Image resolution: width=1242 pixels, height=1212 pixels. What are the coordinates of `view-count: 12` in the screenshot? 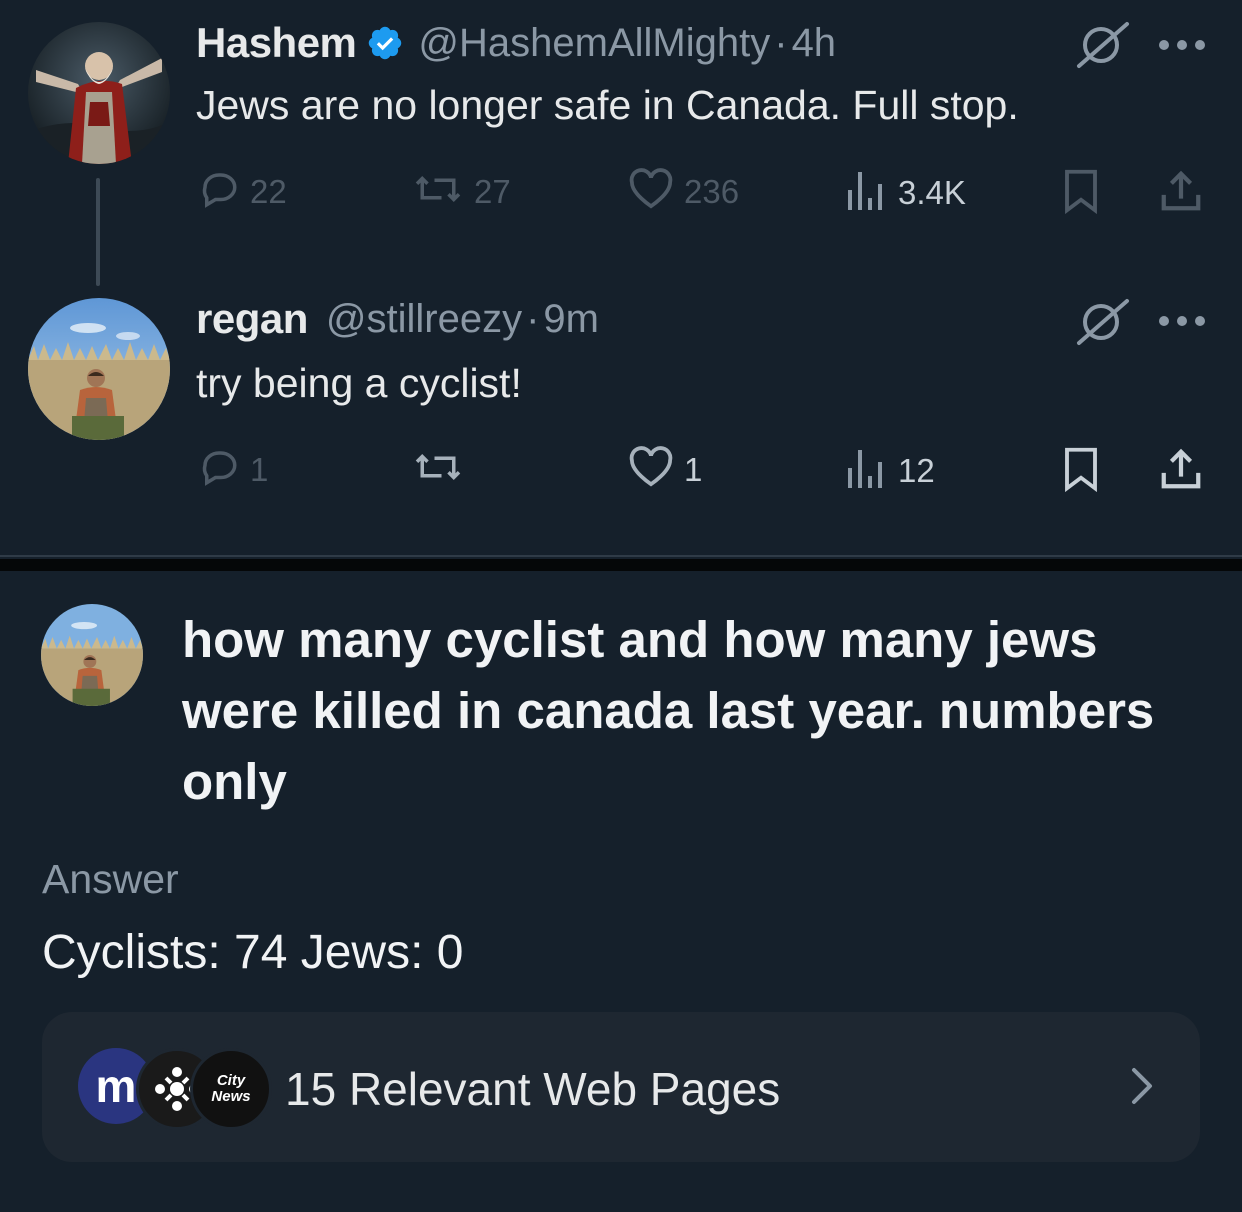 It's located at (916, 470).